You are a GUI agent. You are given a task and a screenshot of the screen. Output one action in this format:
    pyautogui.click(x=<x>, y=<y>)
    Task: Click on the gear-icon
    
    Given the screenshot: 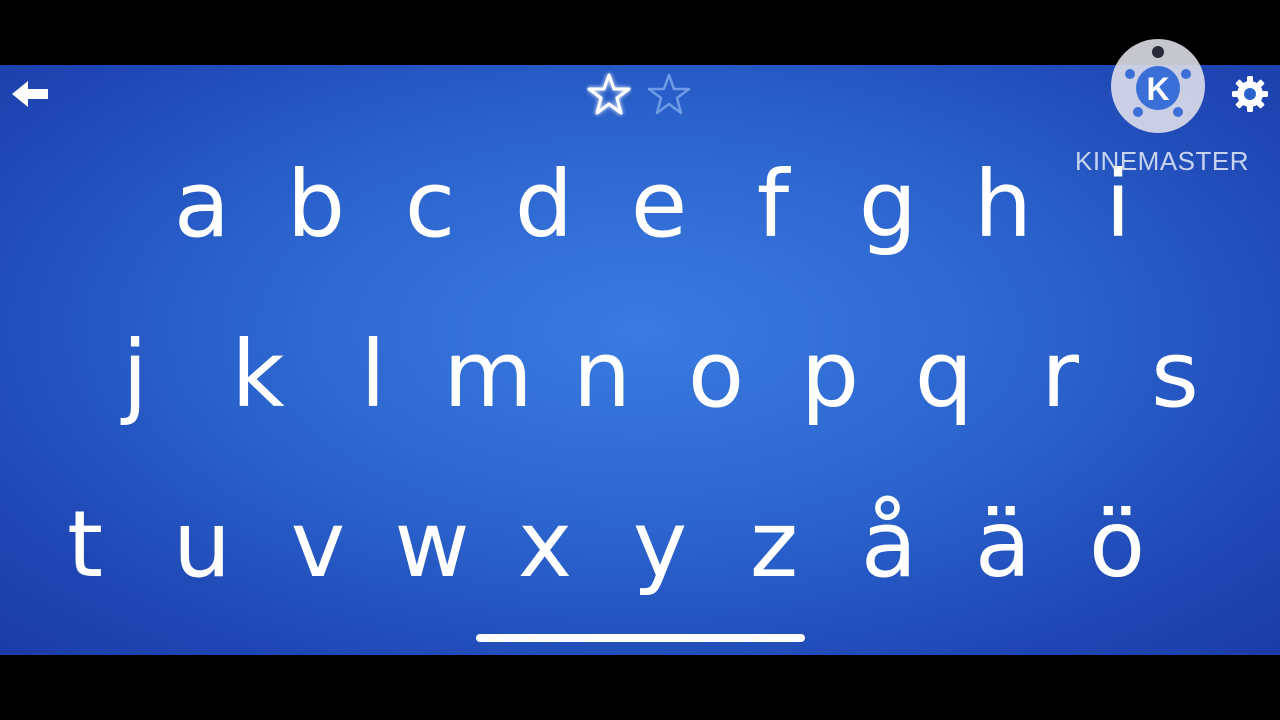 What is the action you would take?
    pyautogui.click(x=1250, y=94)
    